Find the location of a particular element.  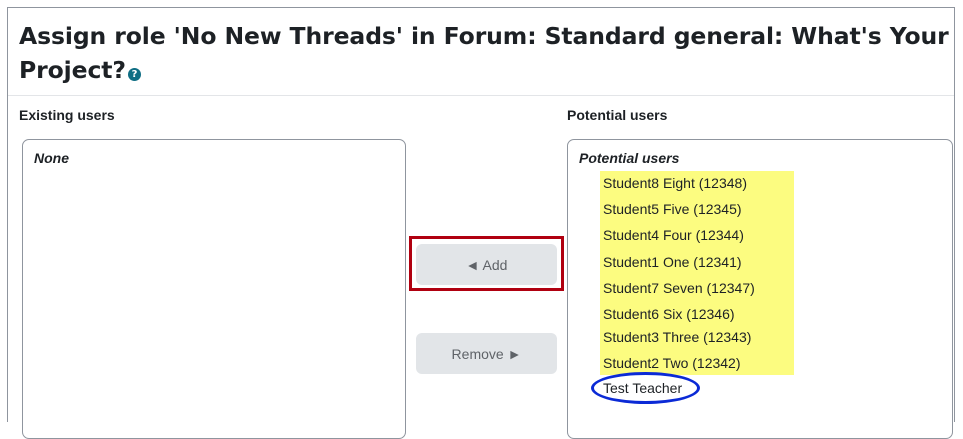

user-option: Student3 Three (12343) is located at coordinates (677, 337).